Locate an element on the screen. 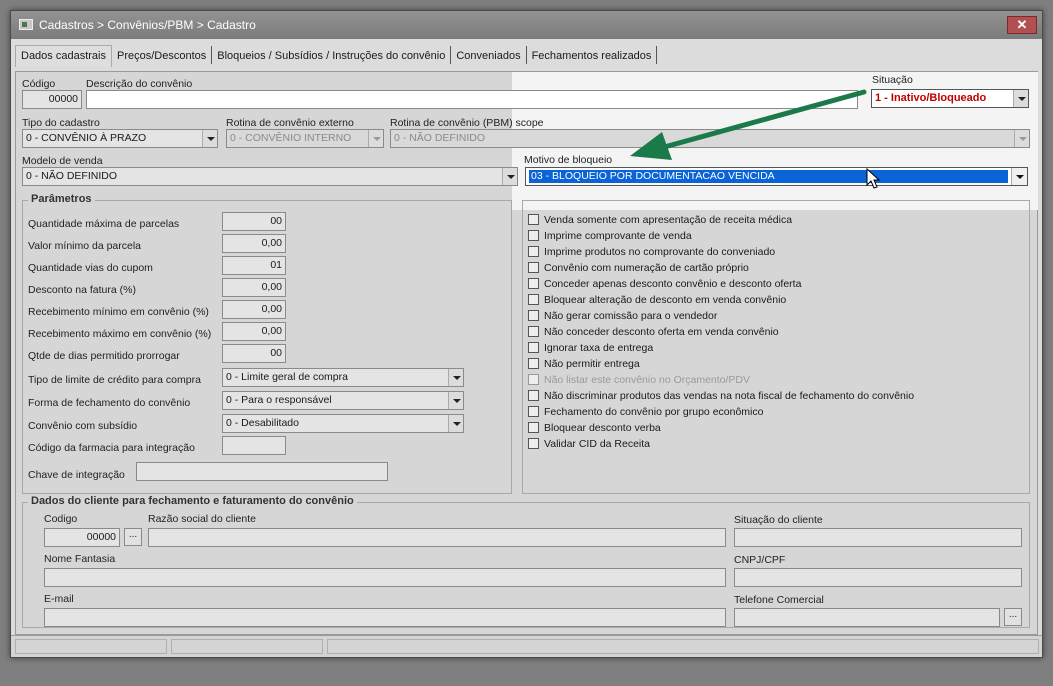  mouse-pointer-icon is located at coordinates (873, 178).